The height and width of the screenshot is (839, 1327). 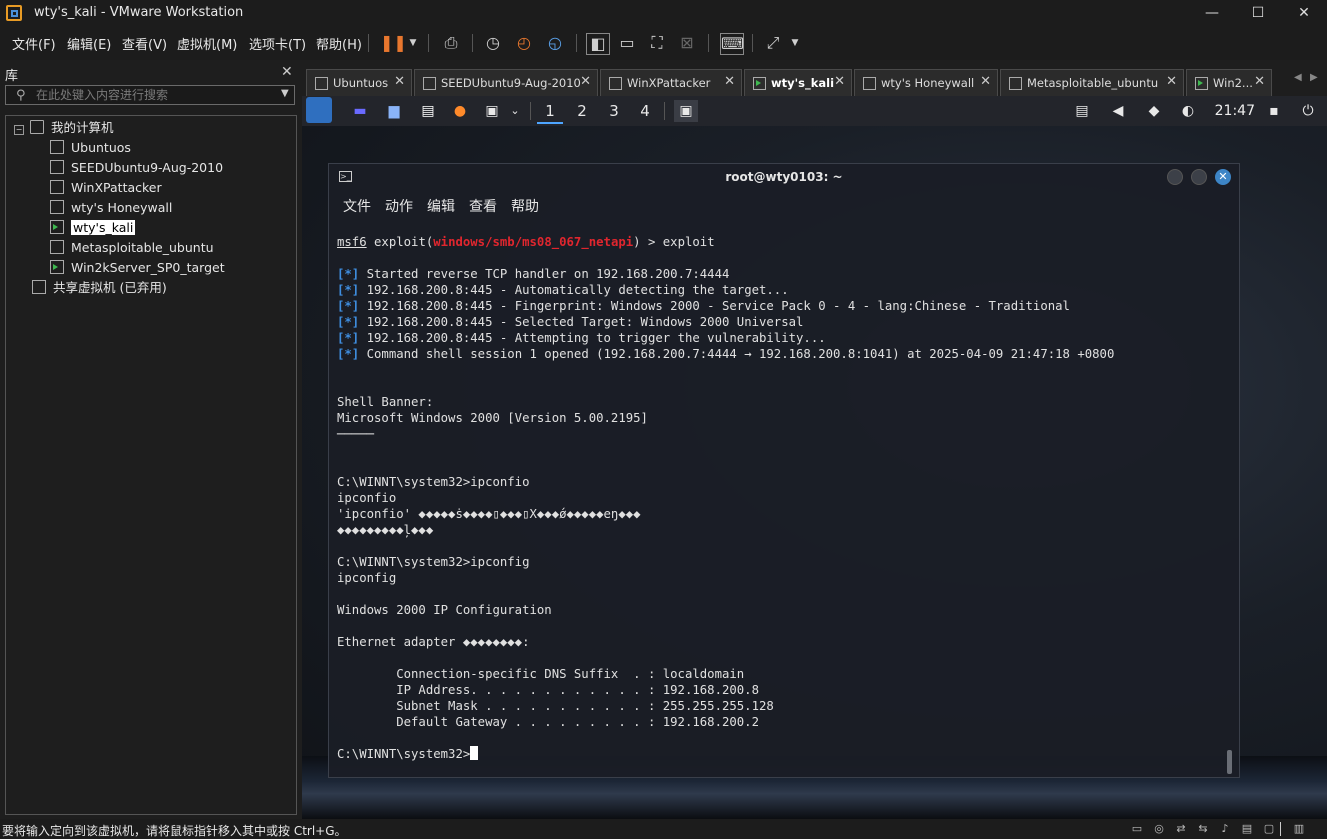 What do you see at coordinates (319, 110) in the screenshot?
I see `kali-menu-icon` at bounding box center [319, 110].